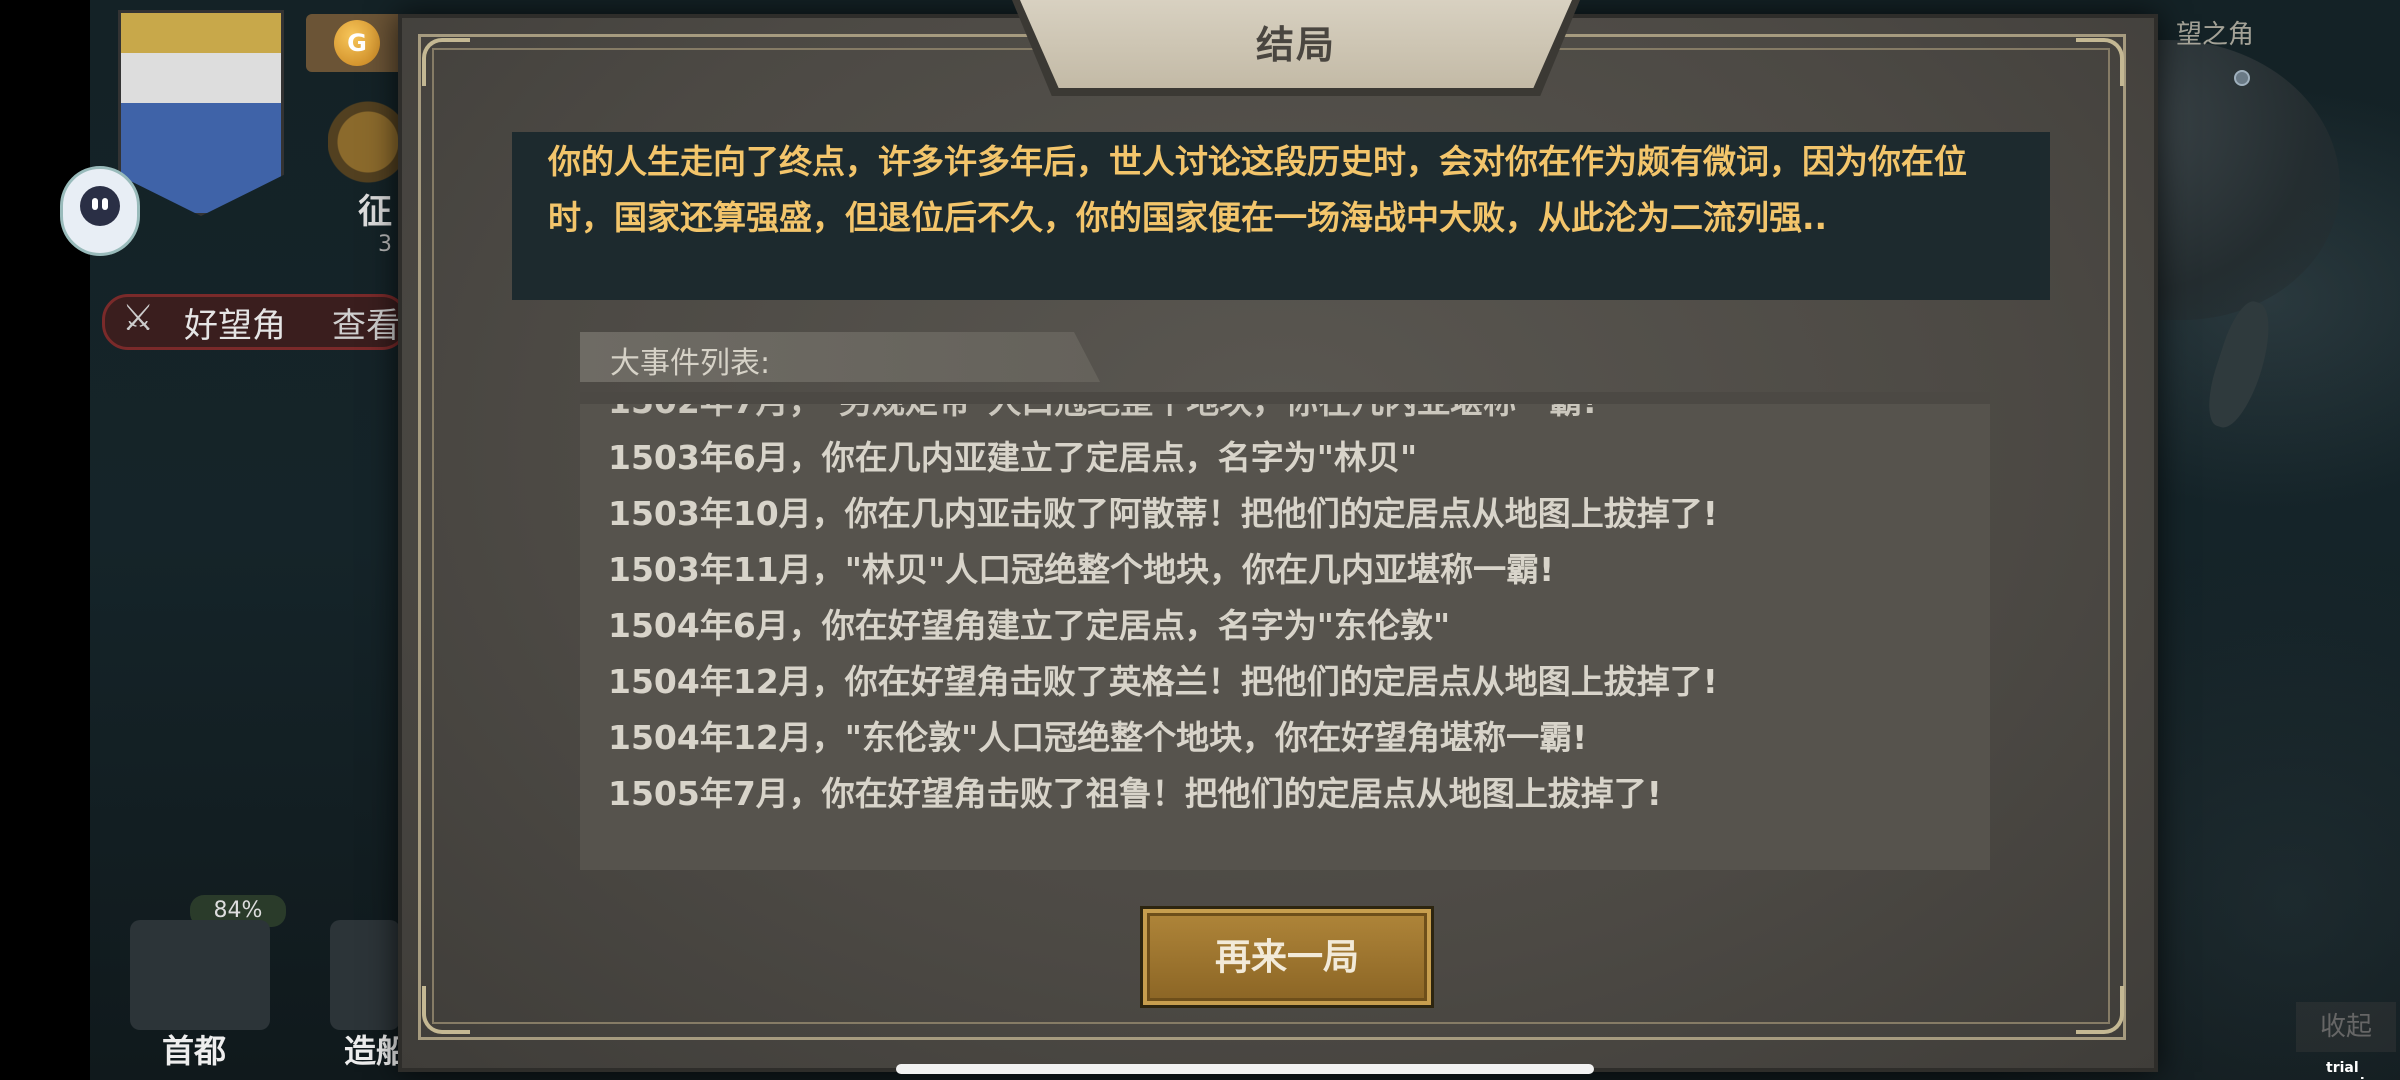  Describe the element at coordinates (45, 540) in the screenshot. I see `screen-left-edge` at that location.